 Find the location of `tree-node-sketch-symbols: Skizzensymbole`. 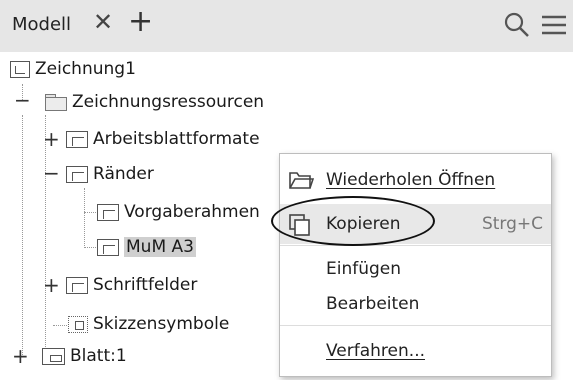

tree-node-sketch-symbols: Skizzensymbole is located at coordinates (148, 324).